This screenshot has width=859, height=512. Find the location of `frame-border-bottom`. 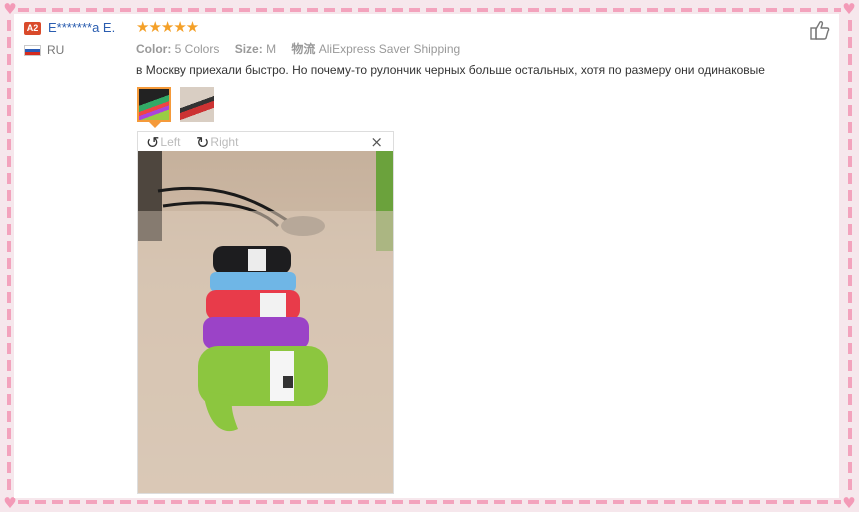

frame-border-bottom is located at coordinates (429, 502).